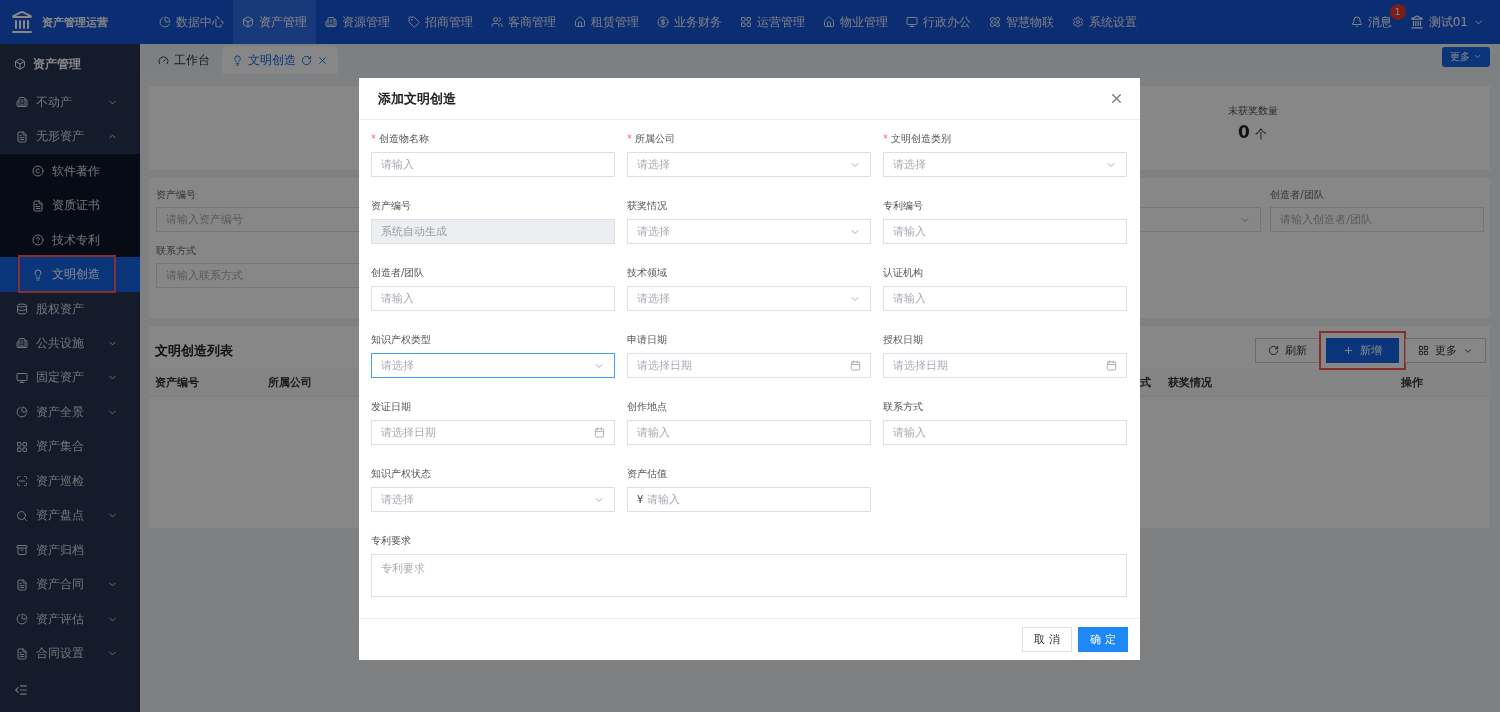 This screenshot has width=1500, height=712. I want to click on nav-item: 系统设置, so click(1104, 22).